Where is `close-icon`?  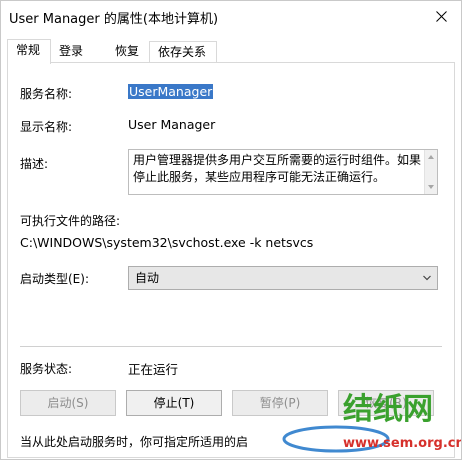
close-icon is located at coordinates (441, 16).